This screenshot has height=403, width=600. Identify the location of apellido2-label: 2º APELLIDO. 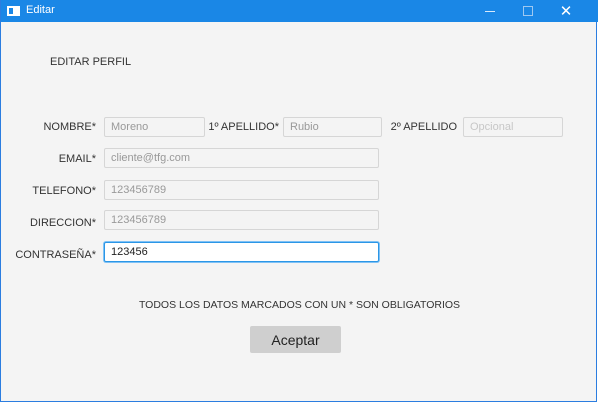
(423, 127).